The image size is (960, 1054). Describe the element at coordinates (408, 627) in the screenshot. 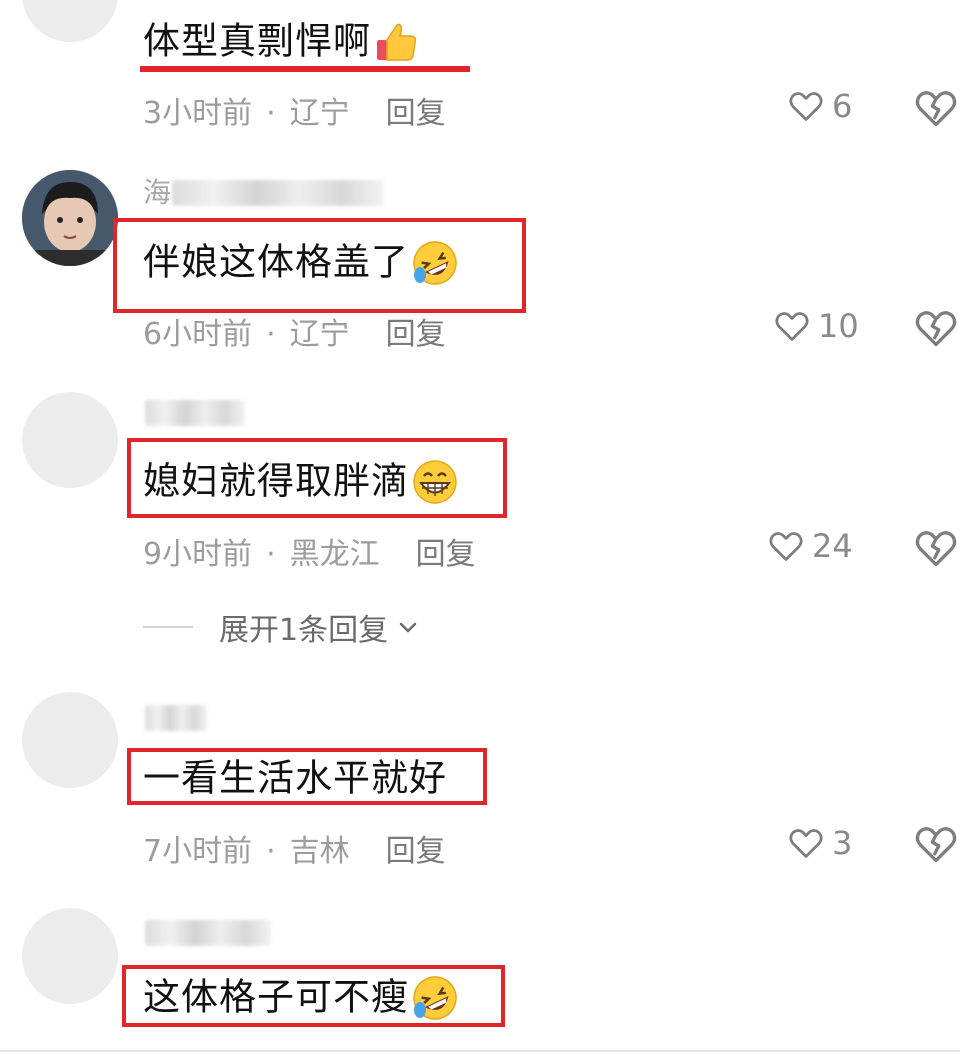

I see `chevron-down-icon` at that location.